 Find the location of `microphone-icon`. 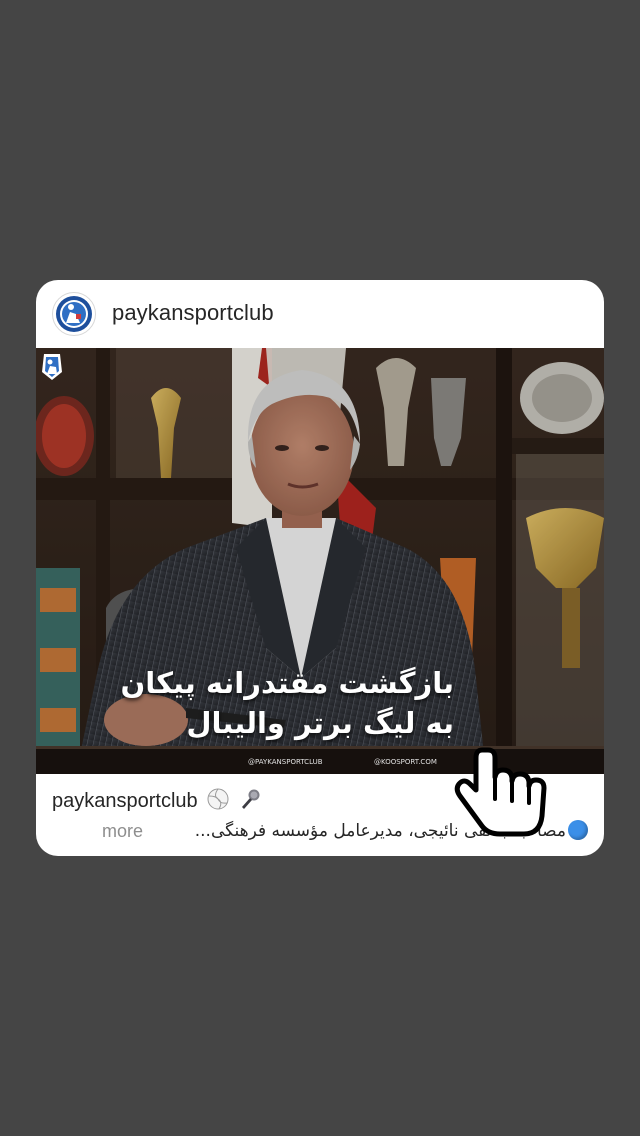

microphone-icon is located at coordinates (250, 799).